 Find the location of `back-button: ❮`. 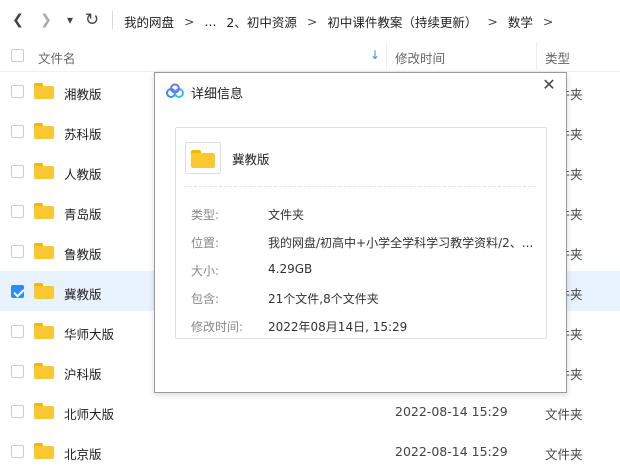

back-button: ❮ is located at coordinates (18, 20).